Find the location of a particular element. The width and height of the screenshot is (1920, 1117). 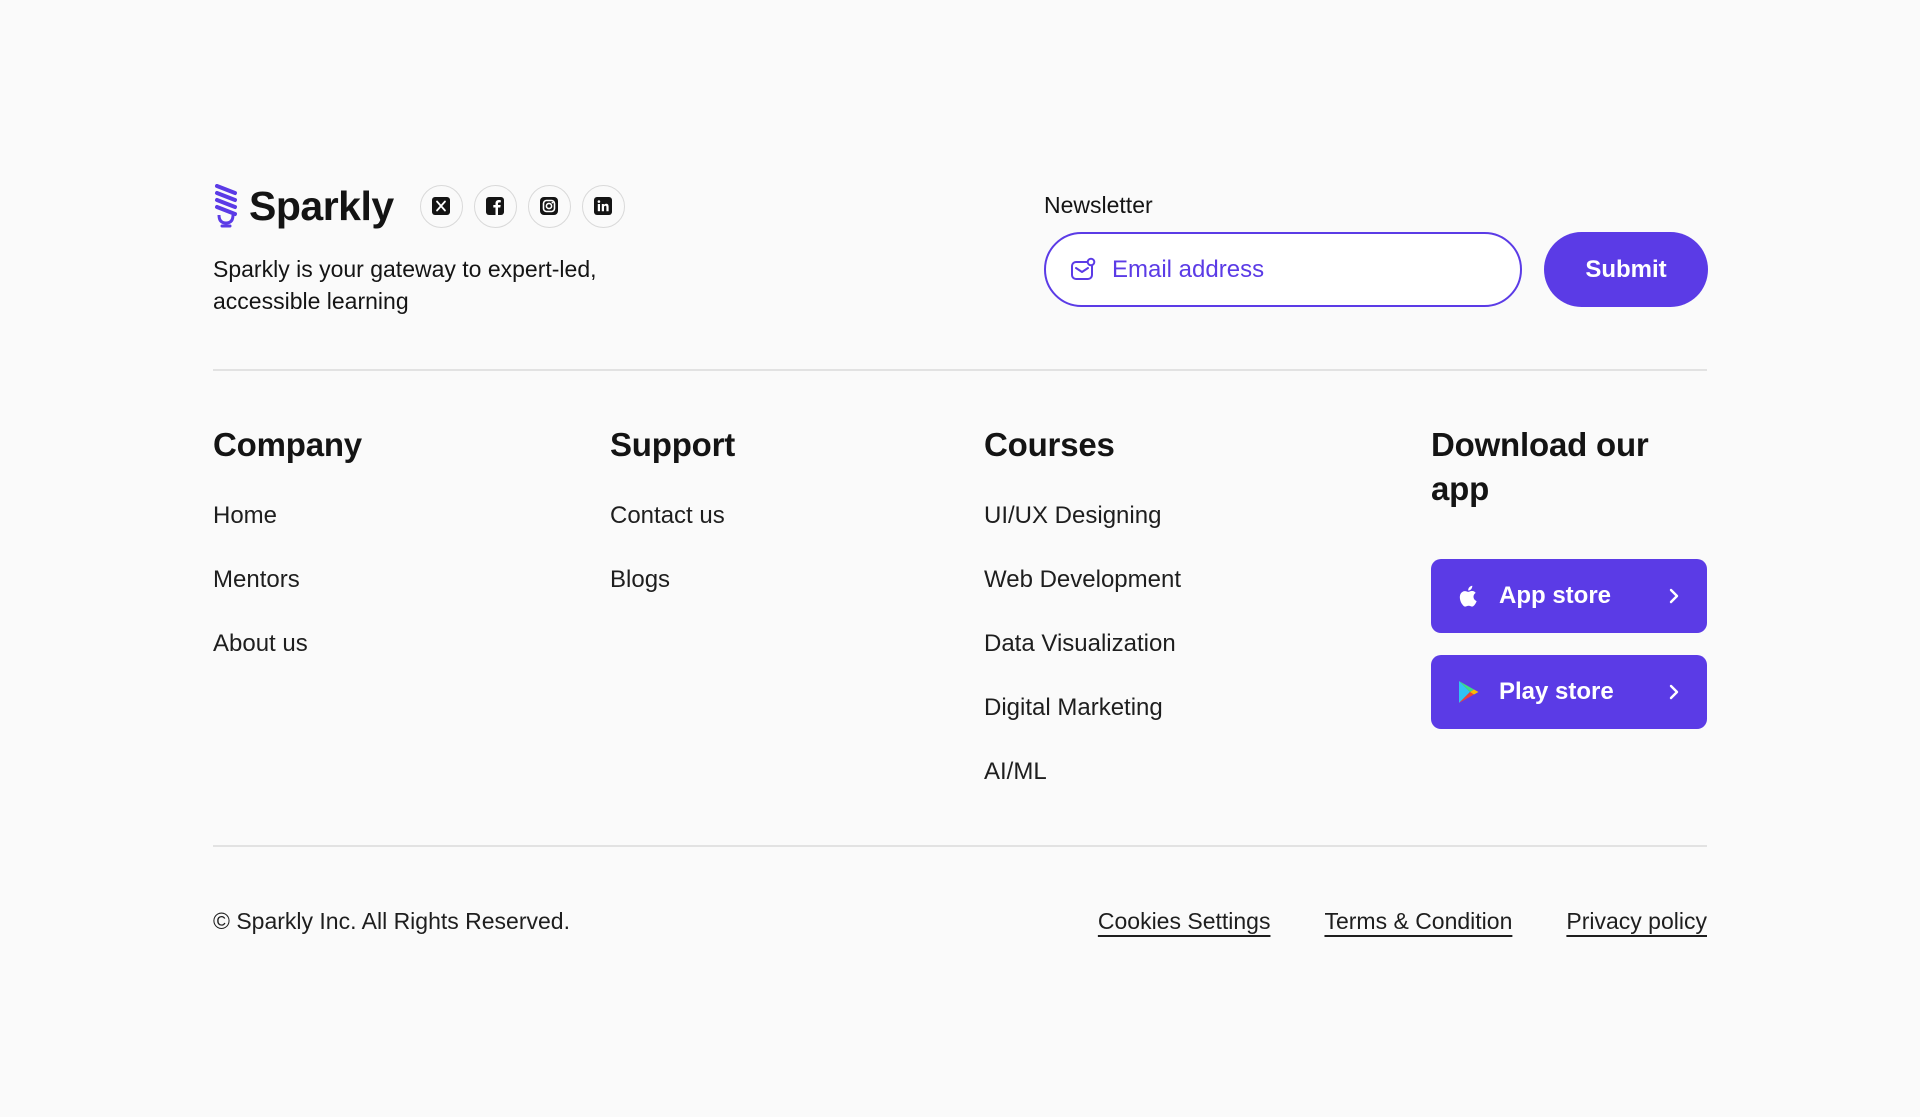

x-twitter-icon is located at coordinates (441, 206).